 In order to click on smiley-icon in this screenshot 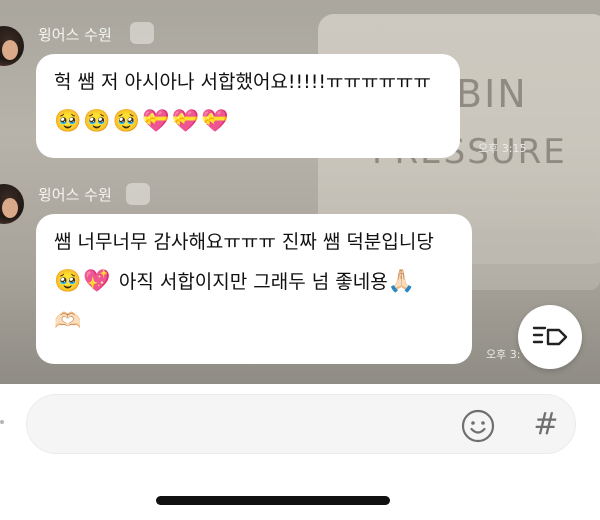, I will do `click(478, 426)`.